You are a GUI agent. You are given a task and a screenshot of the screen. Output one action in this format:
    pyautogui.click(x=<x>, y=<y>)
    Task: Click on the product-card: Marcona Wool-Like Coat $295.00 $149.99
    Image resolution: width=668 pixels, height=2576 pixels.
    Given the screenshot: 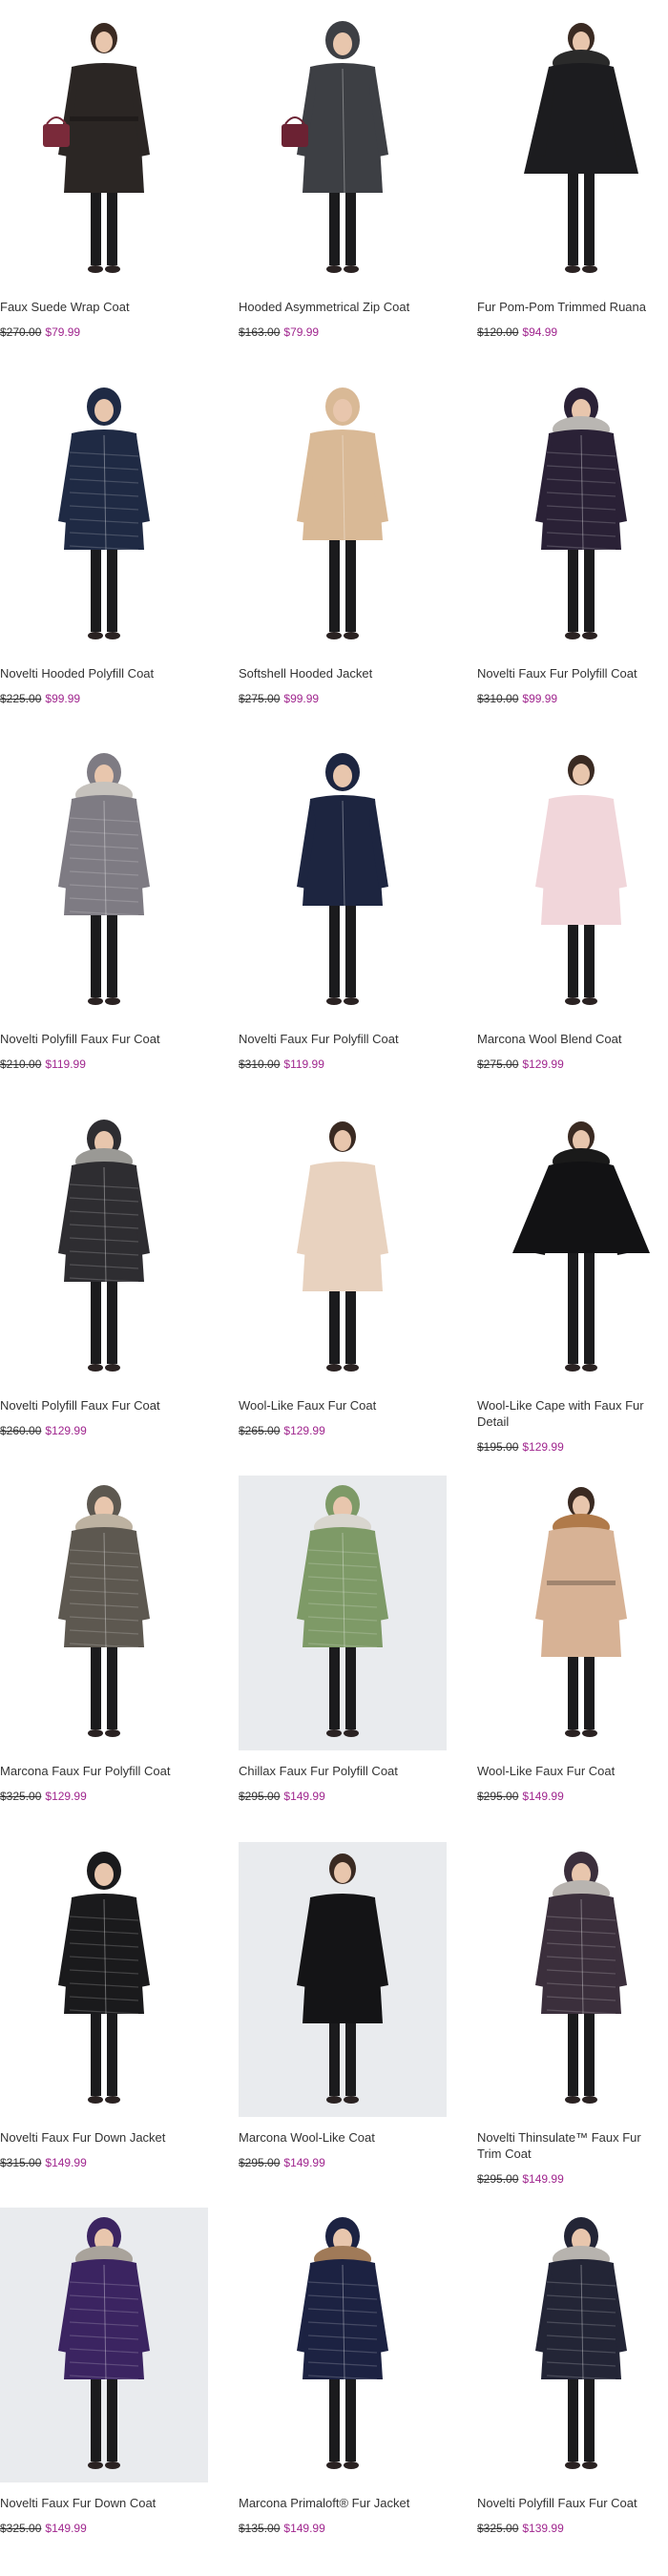 What is the action you would take?
    pyautogui.click(x=358, y=2014)
    